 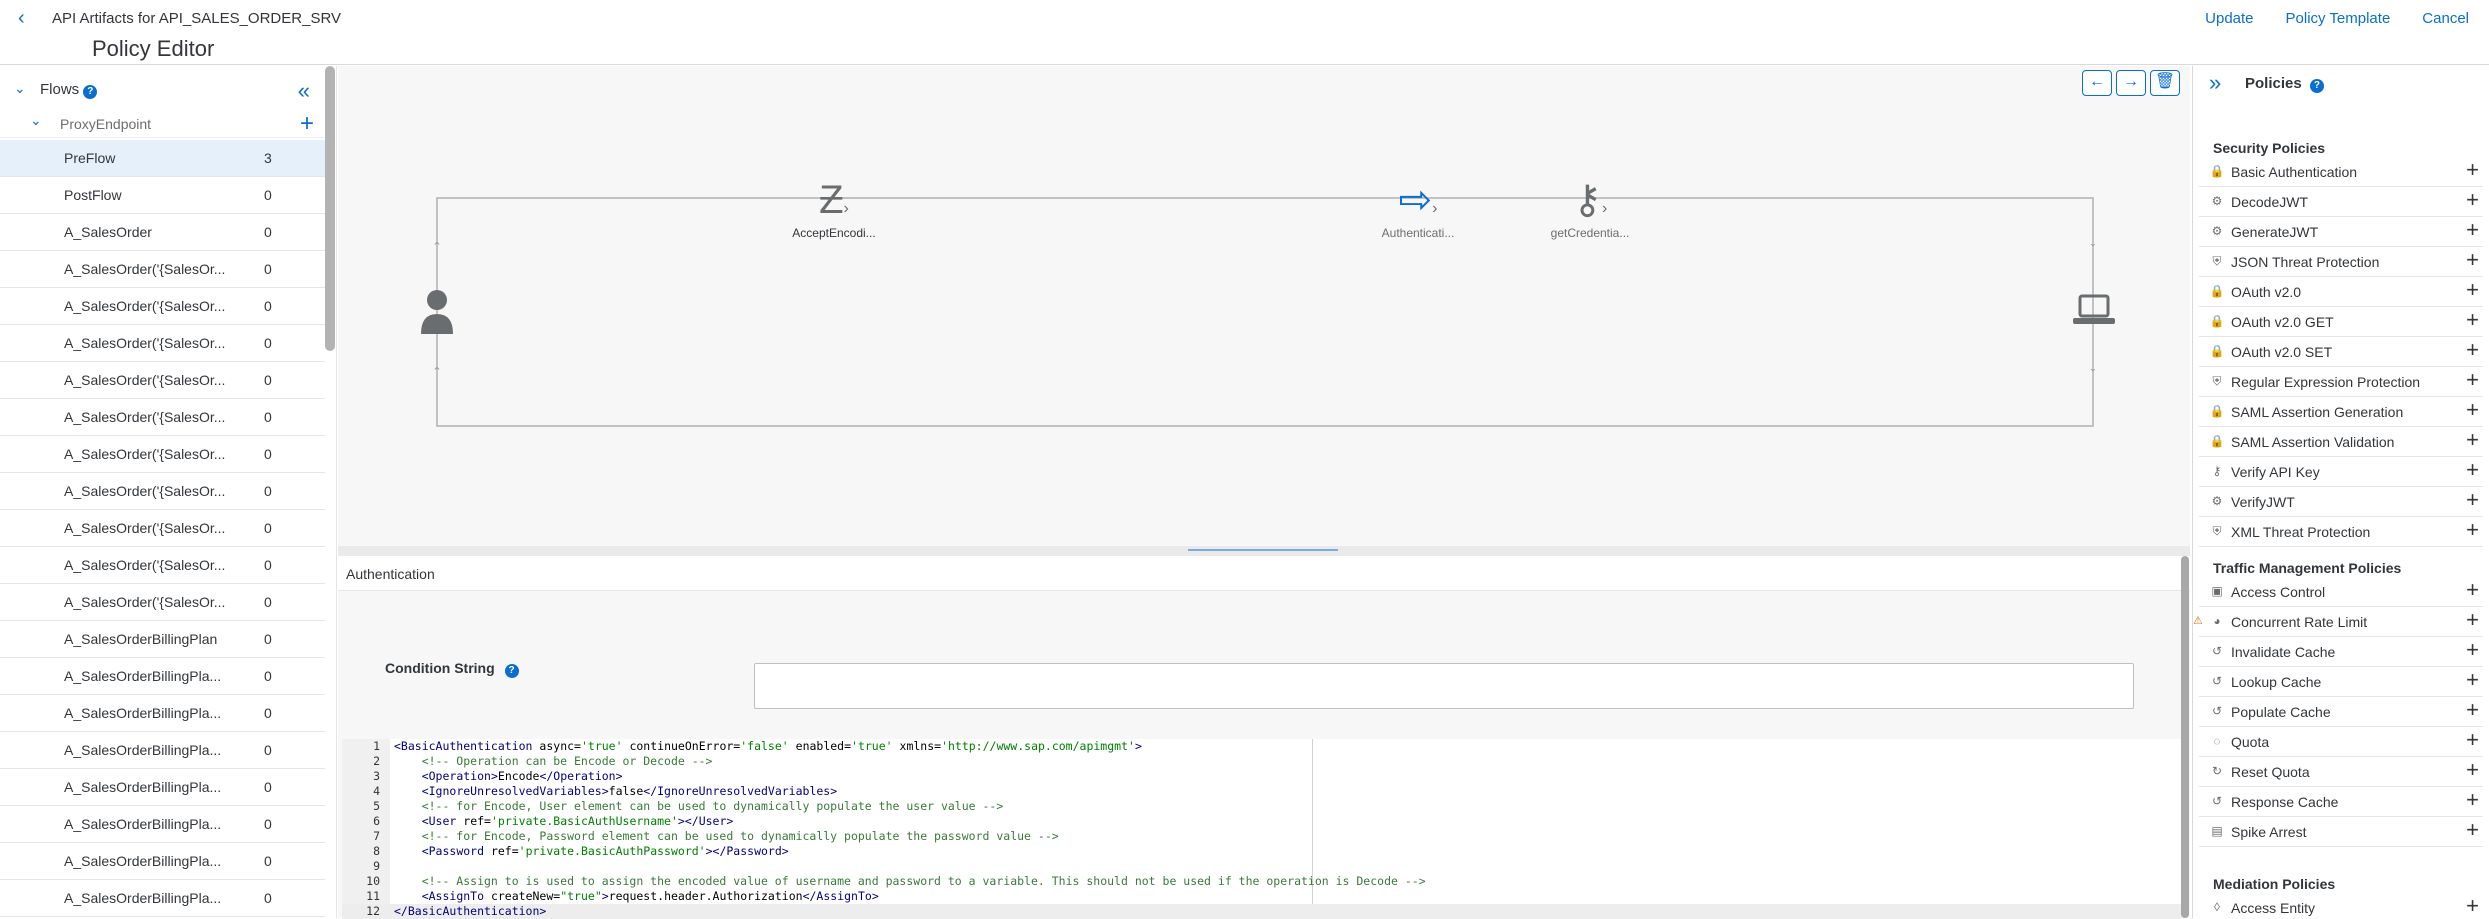 I want to click on add-flow-icon: +, so click(x=307, y=124).